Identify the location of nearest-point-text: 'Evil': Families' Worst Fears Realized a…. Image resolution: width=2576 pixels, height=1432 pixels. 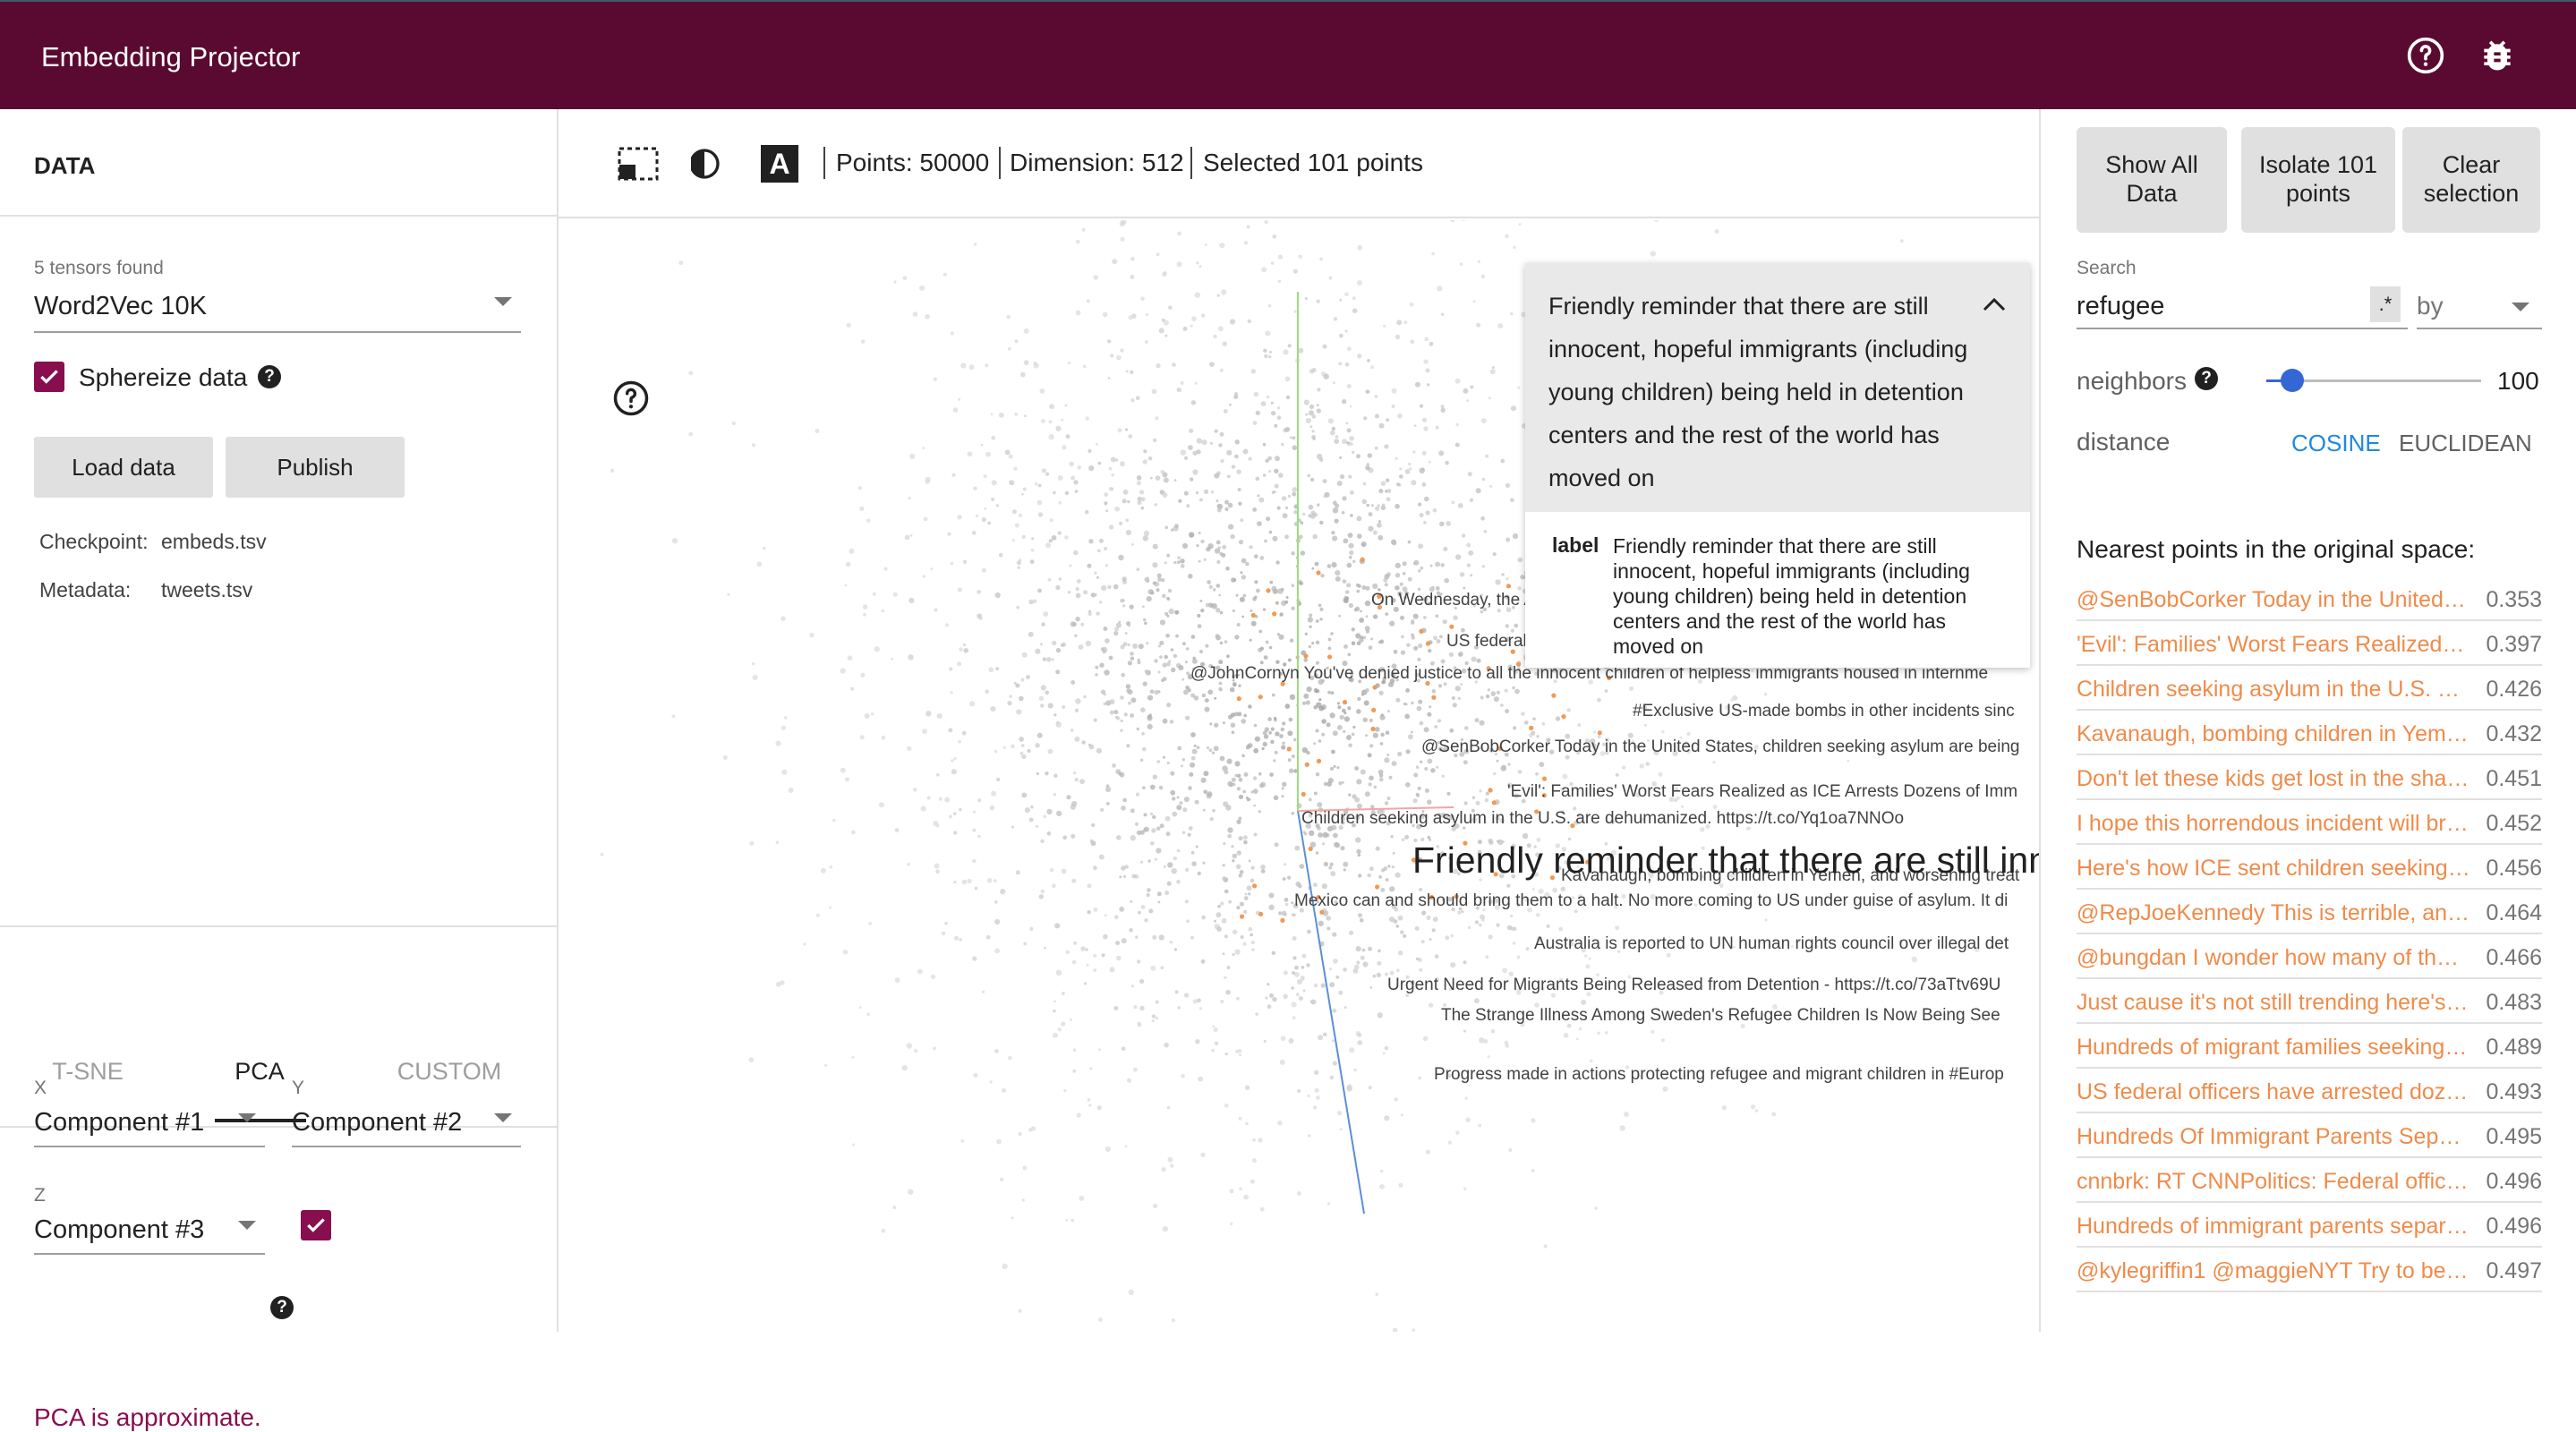
(2273, 645).